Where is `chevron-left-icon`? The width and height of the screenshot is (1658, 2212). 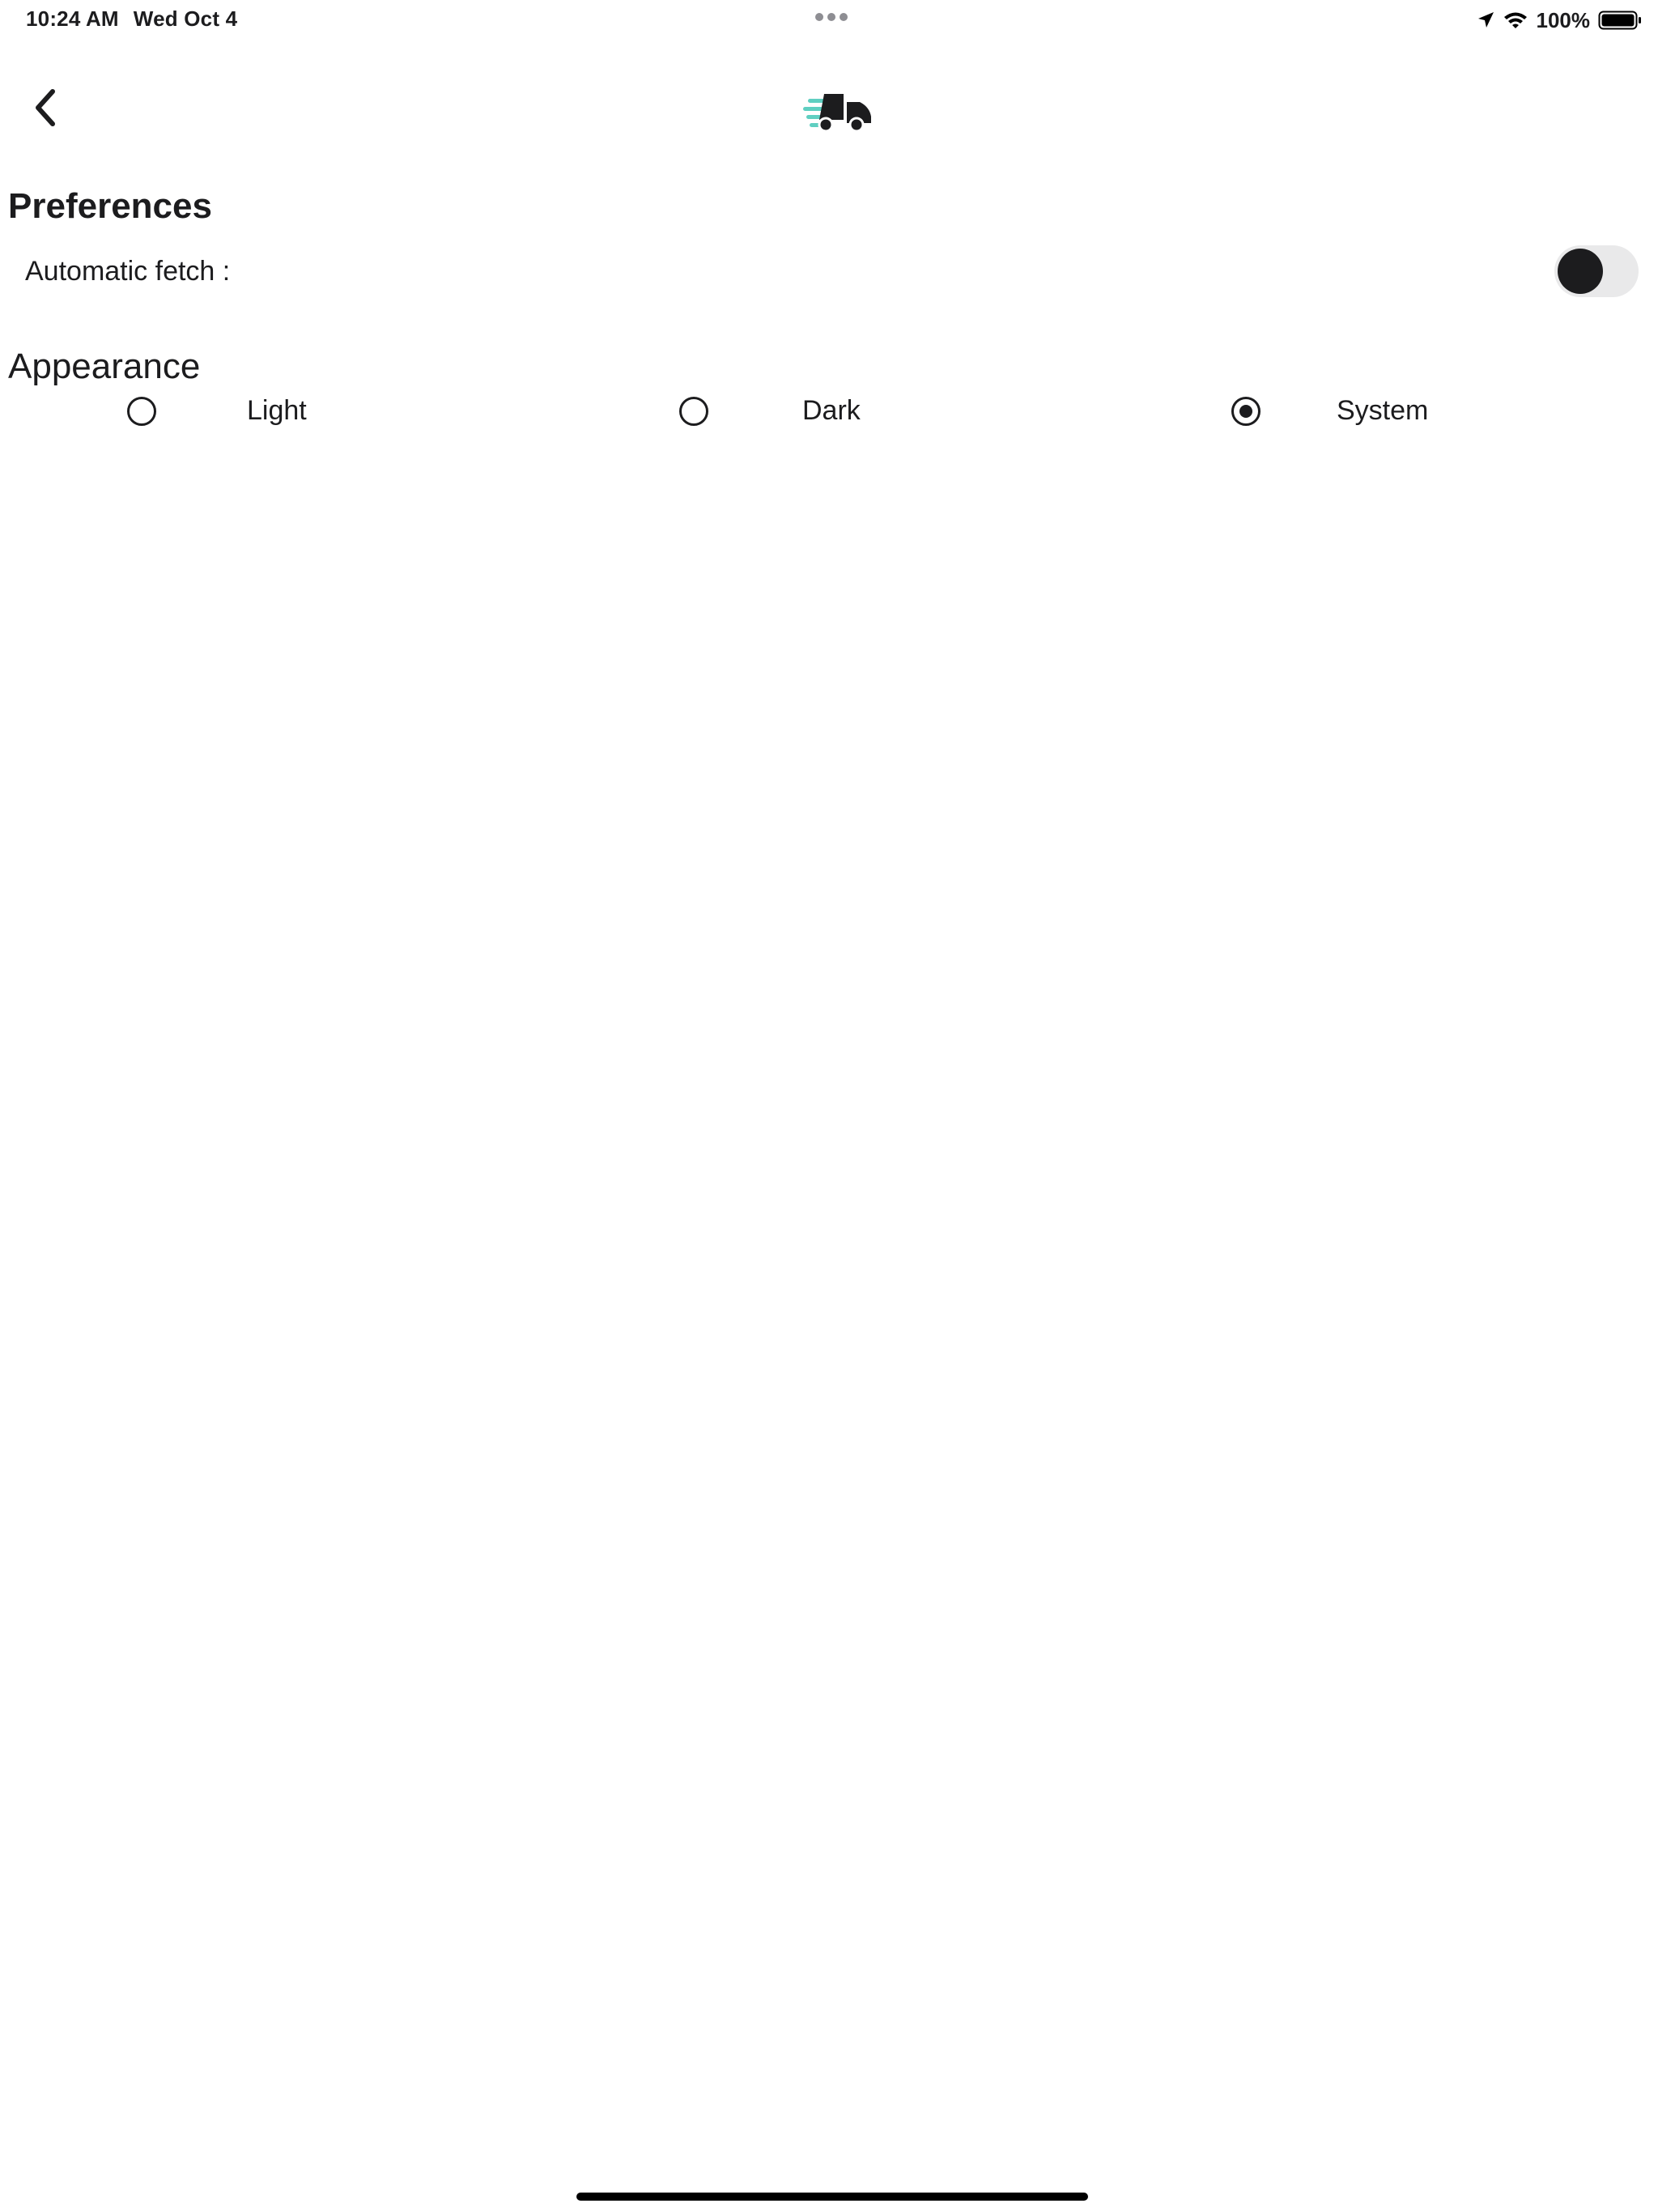 chevron-left-icon is located at coordinates (45, 108).